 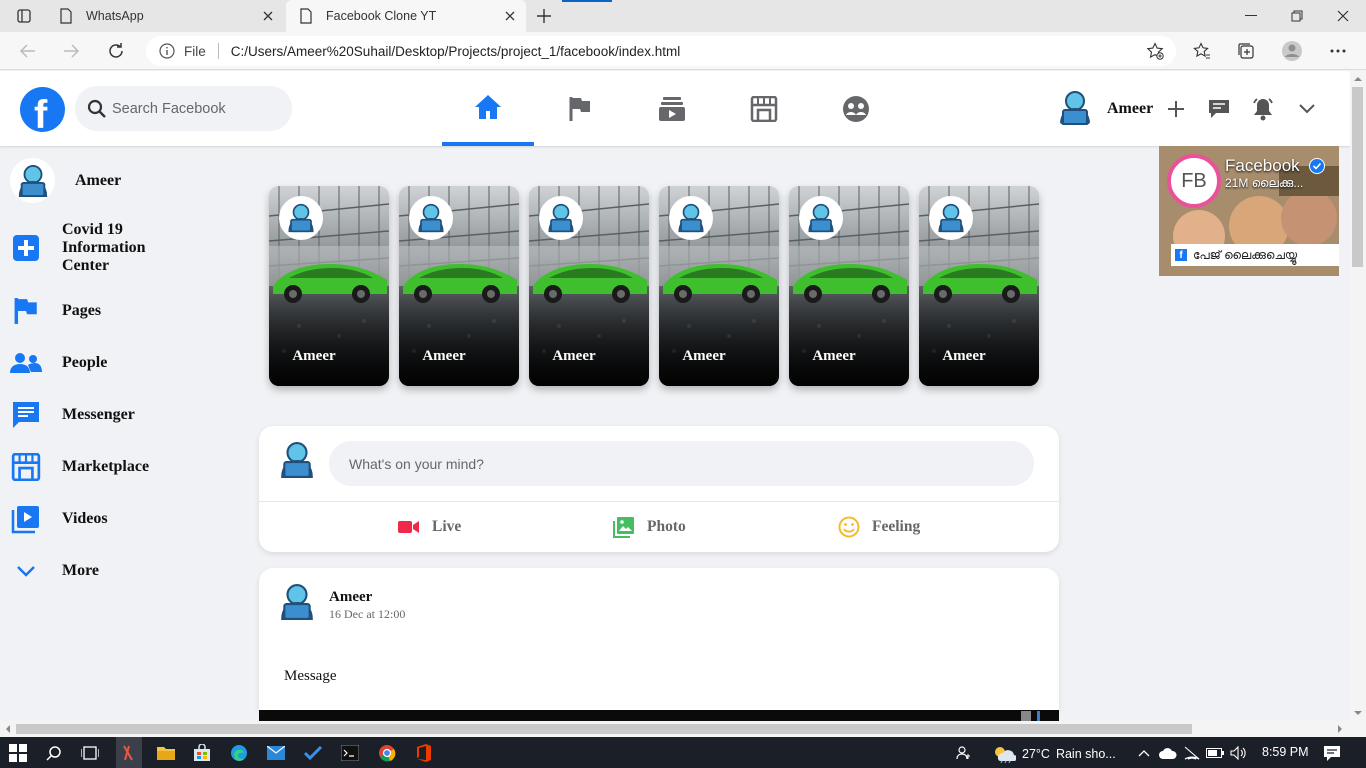 I want to click on horizontal-scrollbar, so click(x=683, y=729).